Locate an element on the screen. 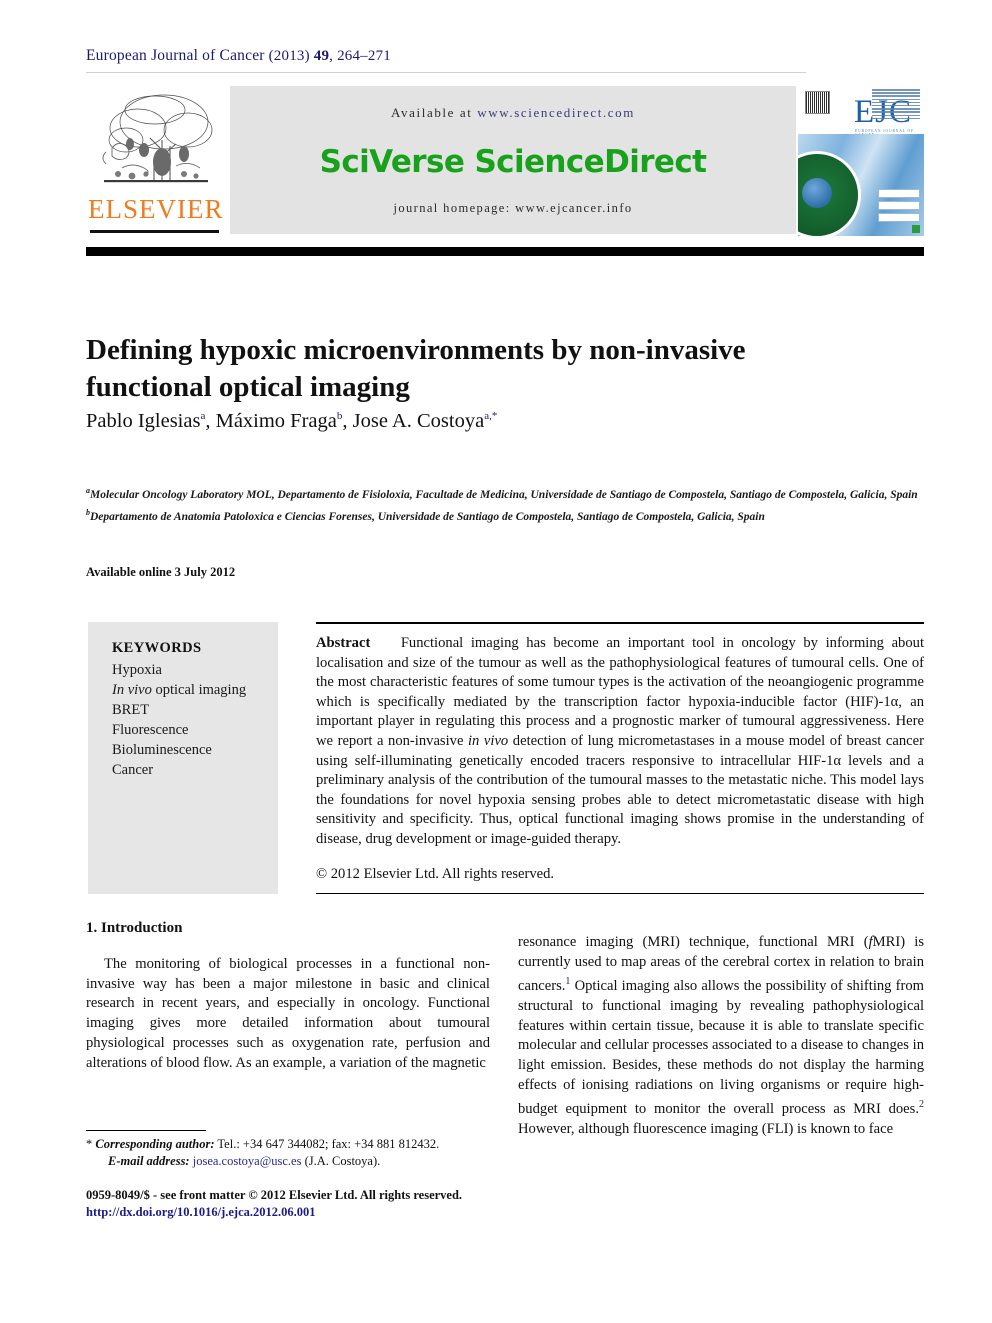 The image size is (992, 1323). author-sep-2: , is located at coordinates (347, 421).